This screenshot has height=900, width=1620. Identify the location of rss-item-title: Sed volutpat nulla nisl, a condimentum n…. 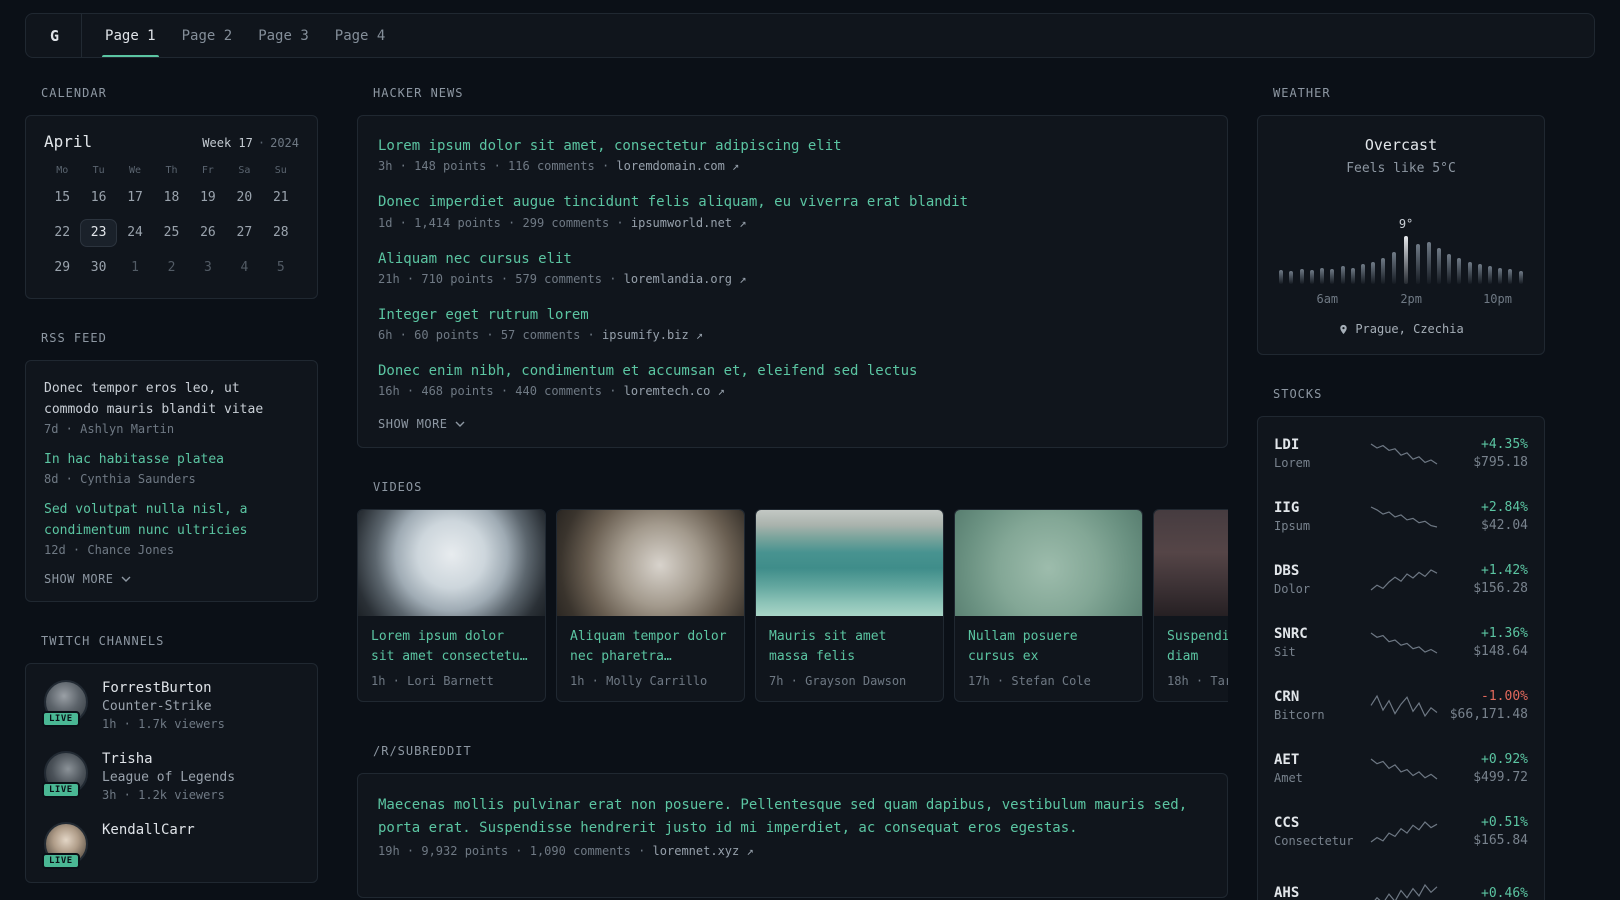
(171, 520).